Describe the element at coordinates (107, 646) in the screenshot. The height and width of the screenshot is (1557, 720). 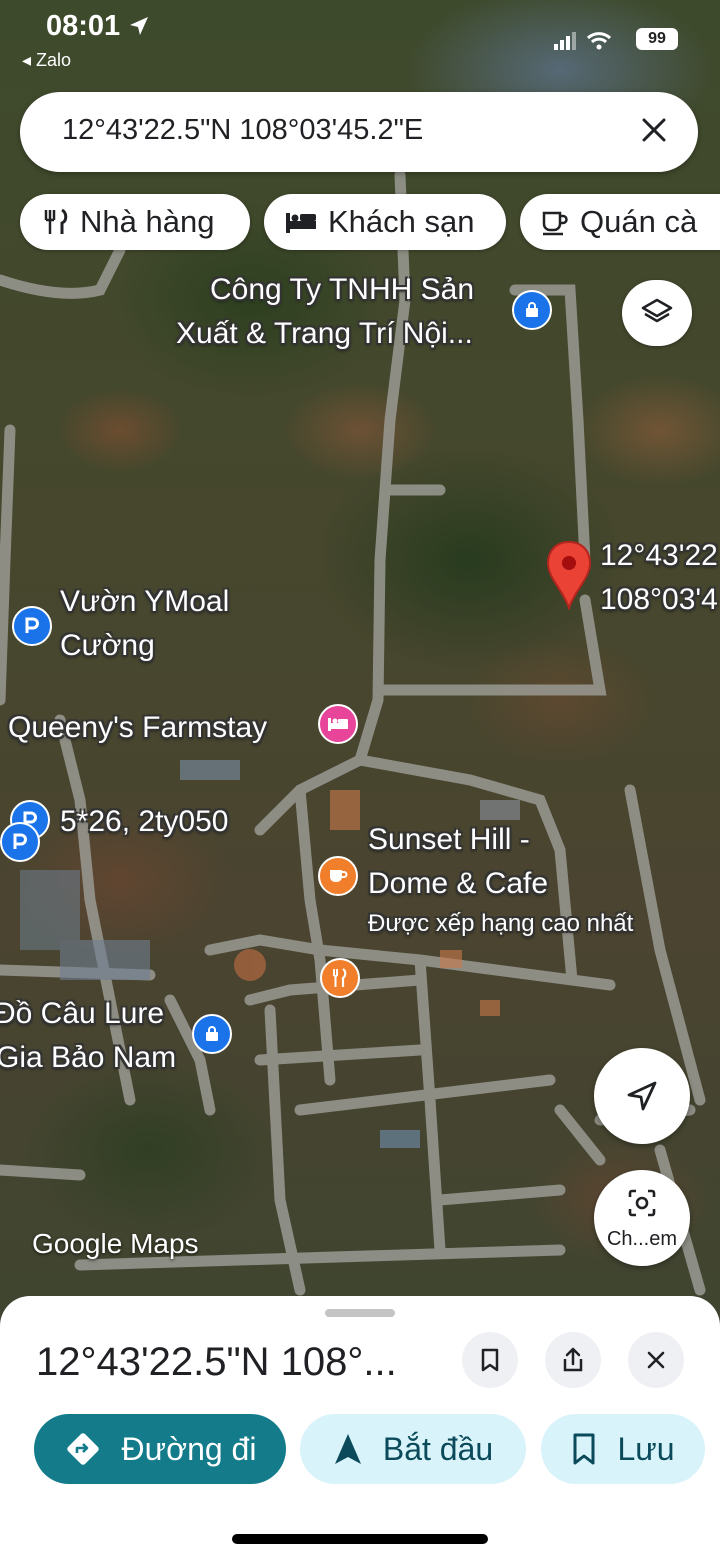
I see `garden-label-line2: Cường` at that location.